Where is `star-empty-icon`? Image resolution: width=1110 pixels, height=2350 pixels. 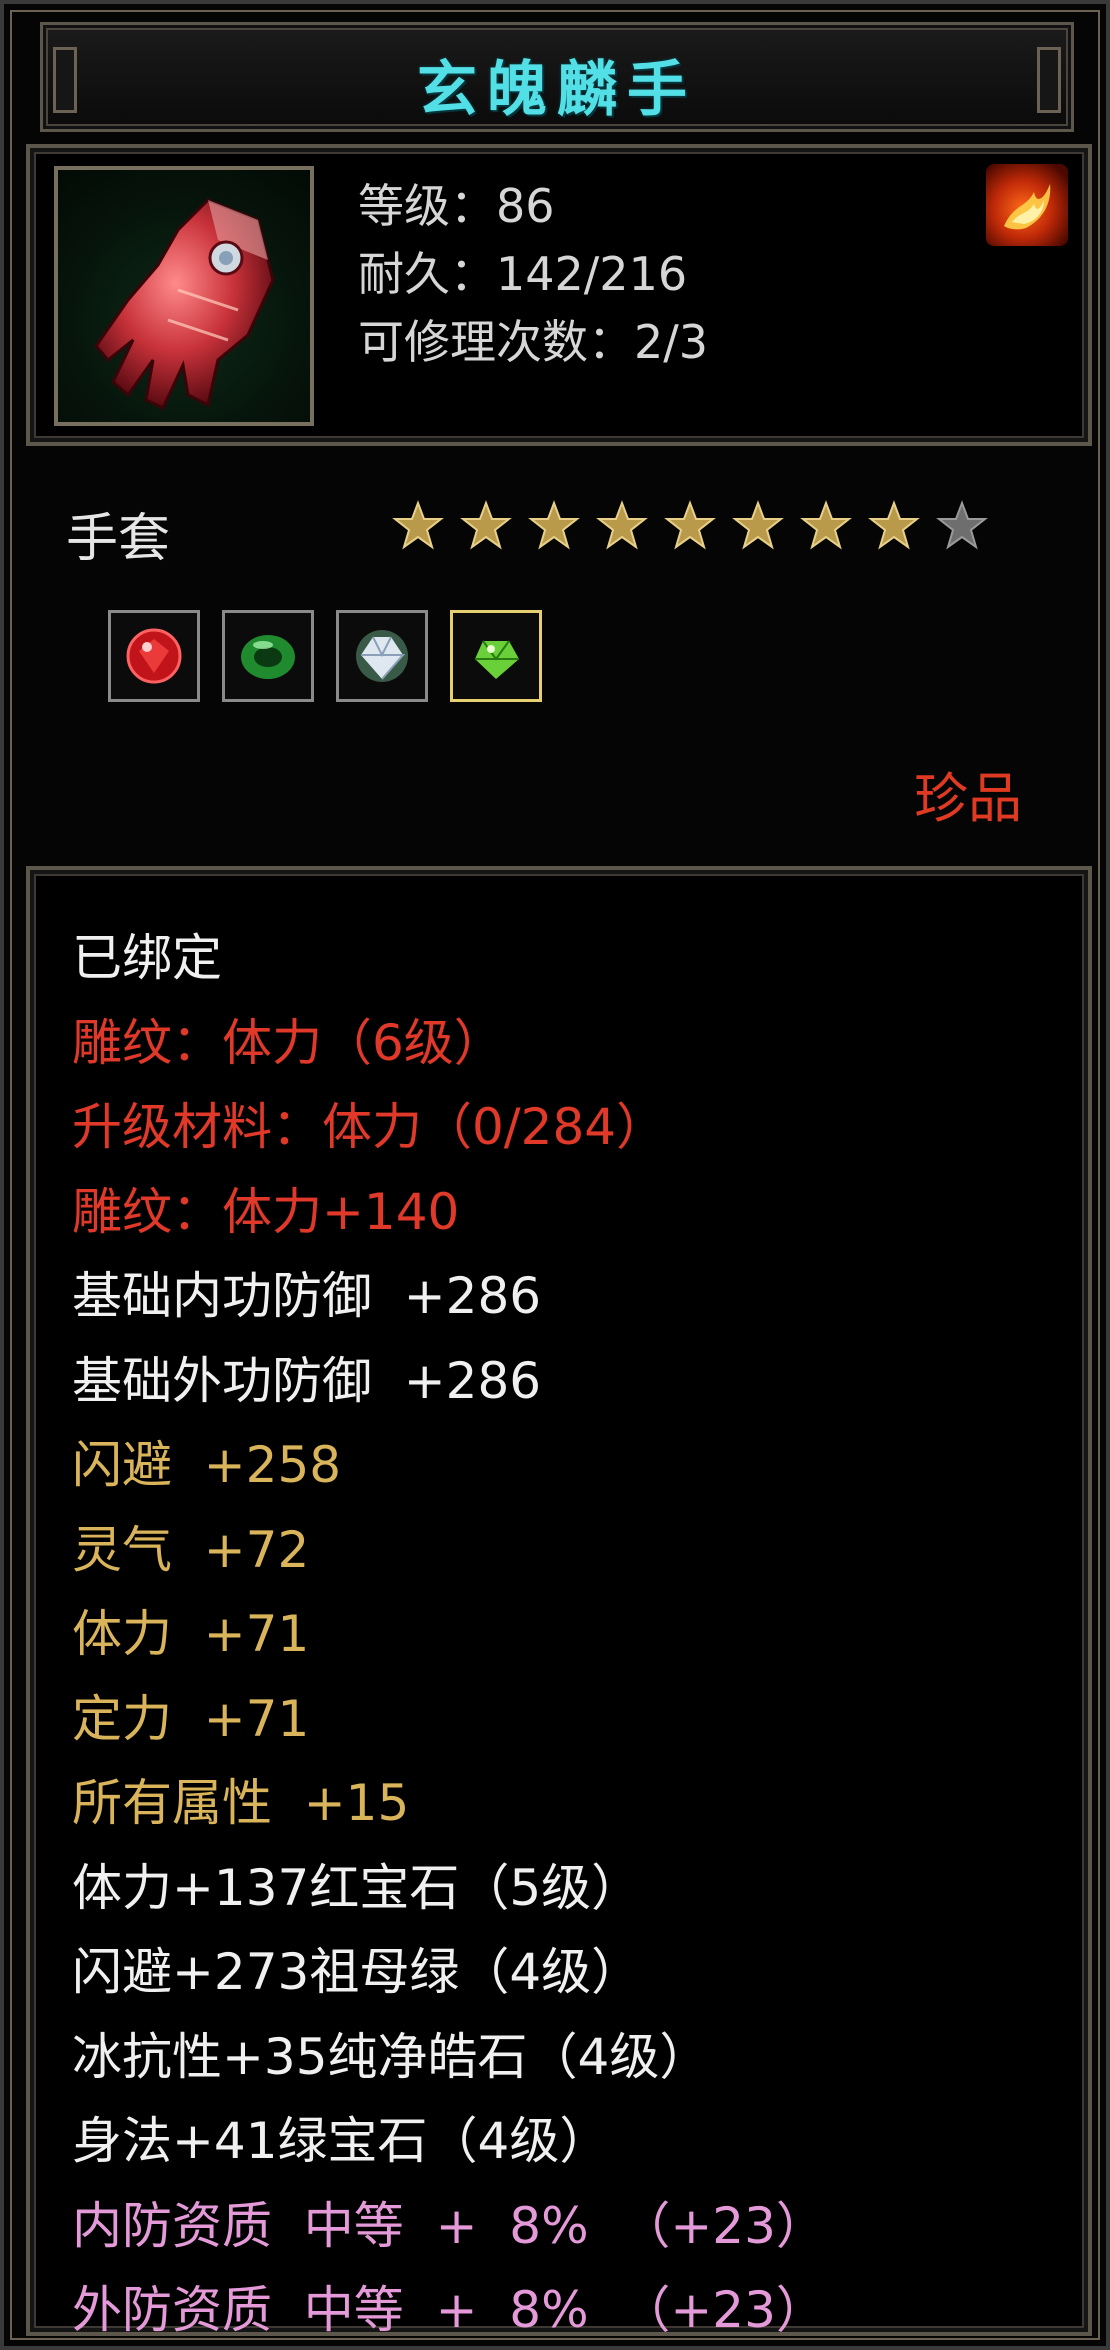 star-empty-icon is located at coordinates (962, 525).